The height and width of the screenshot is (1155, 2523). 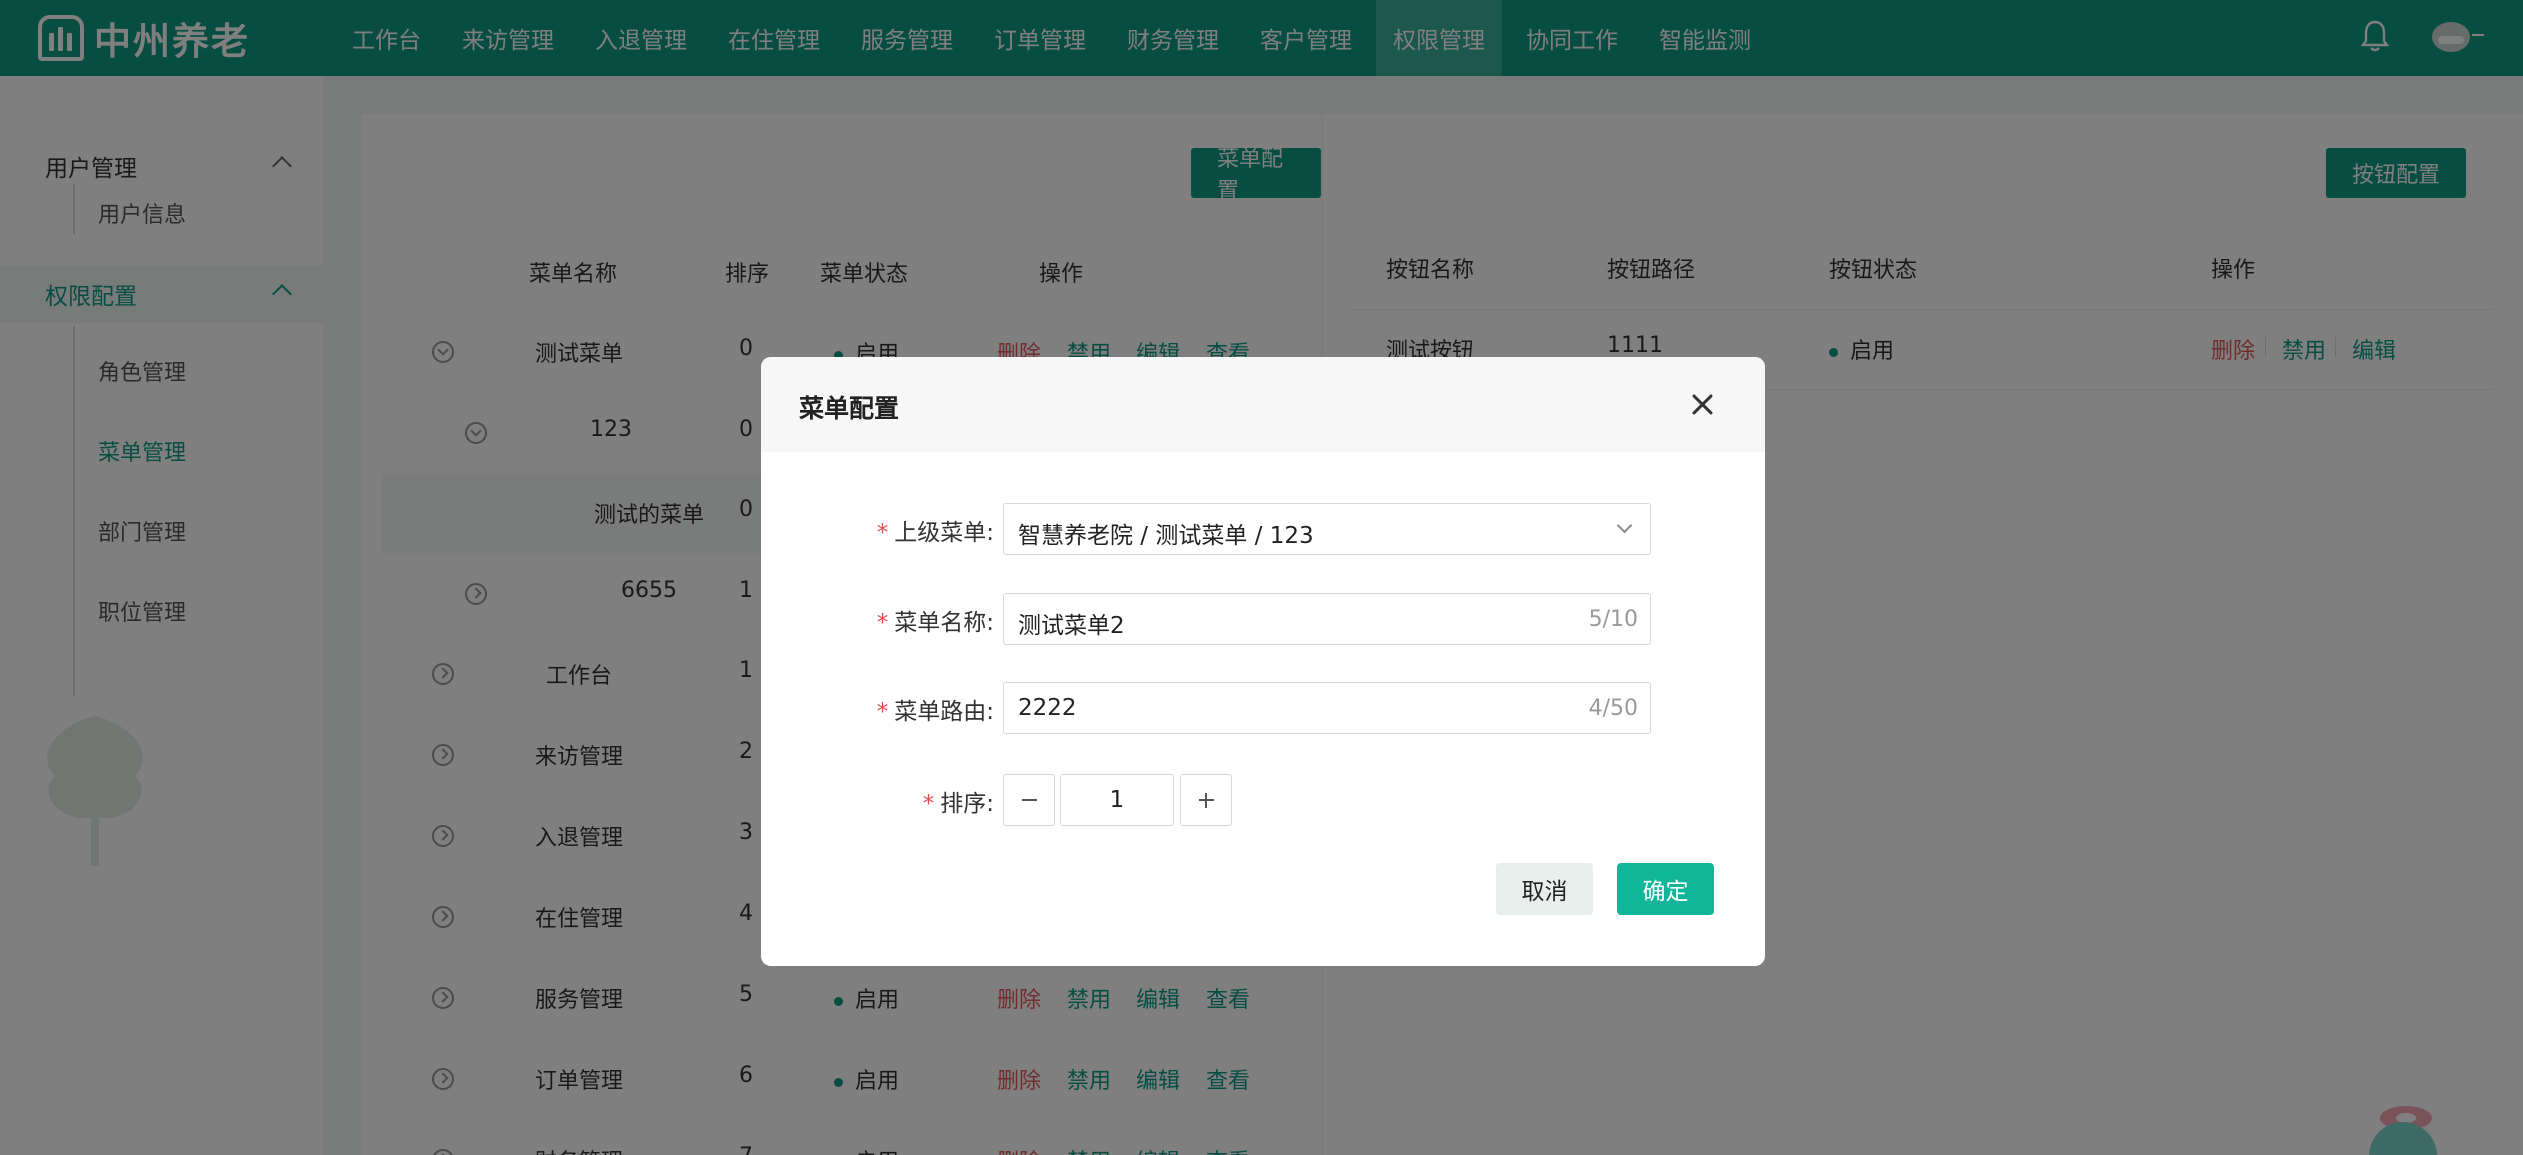 I want to click on char-counter: 4/50, so click(x=1613, y=708).